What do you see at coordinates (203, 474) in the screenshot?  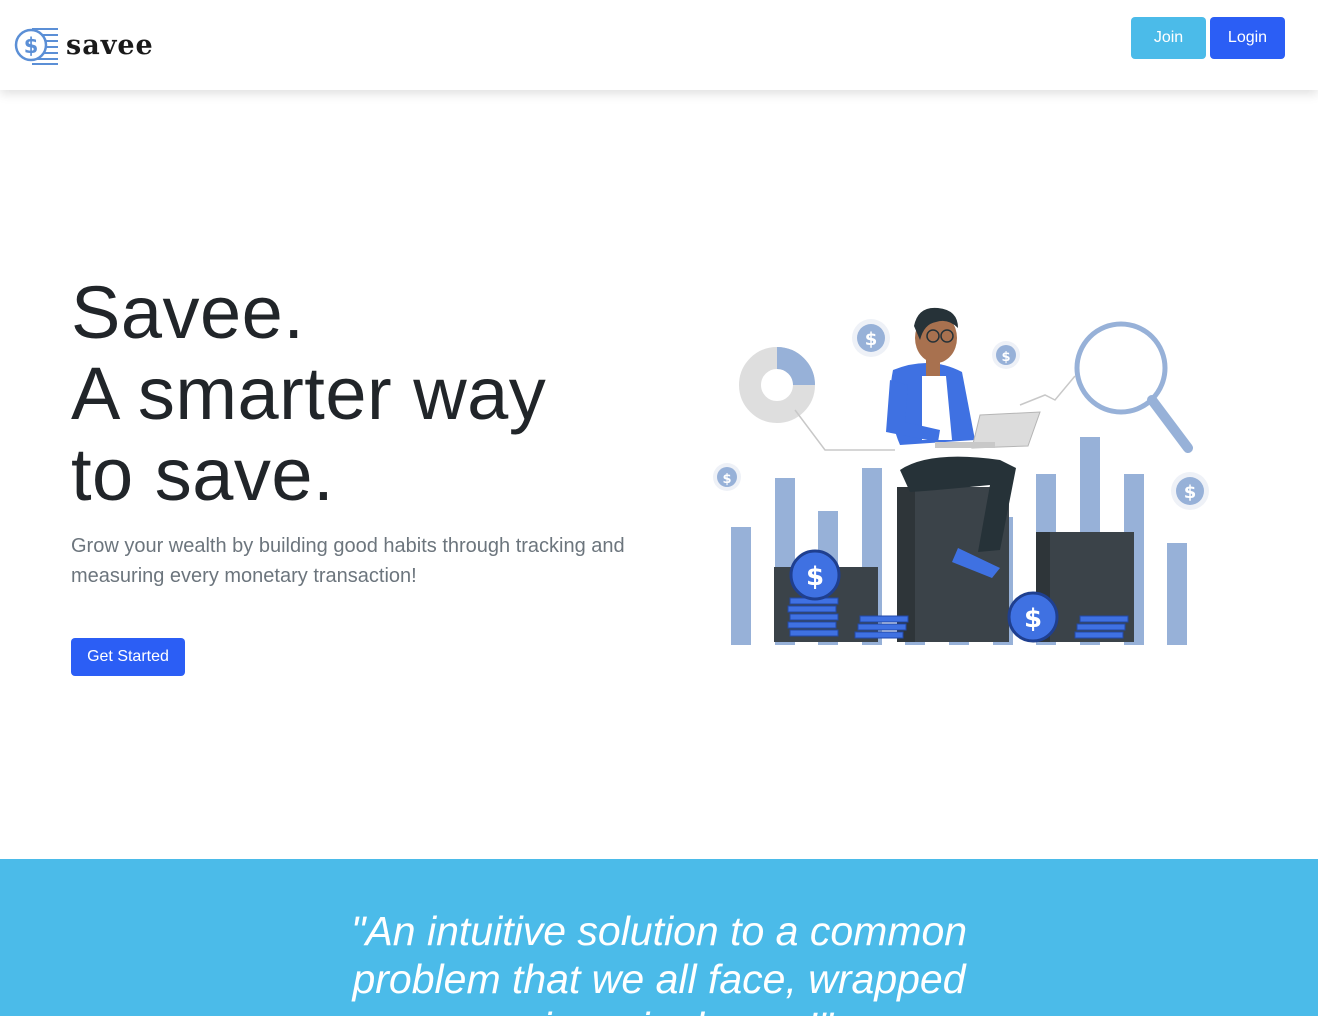 I see `hero-title-line: to save.` at bounding box center [203, 474].